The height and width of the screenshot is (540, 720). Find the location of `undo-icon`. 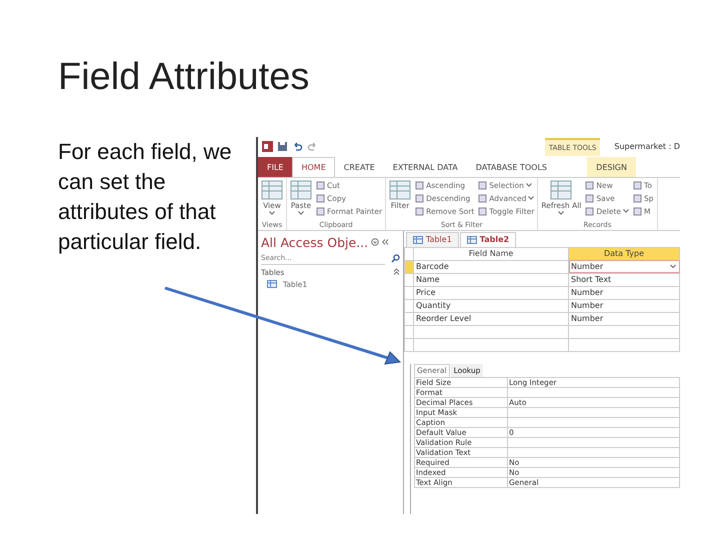

undo-icon is located at coordinates (297, 146).